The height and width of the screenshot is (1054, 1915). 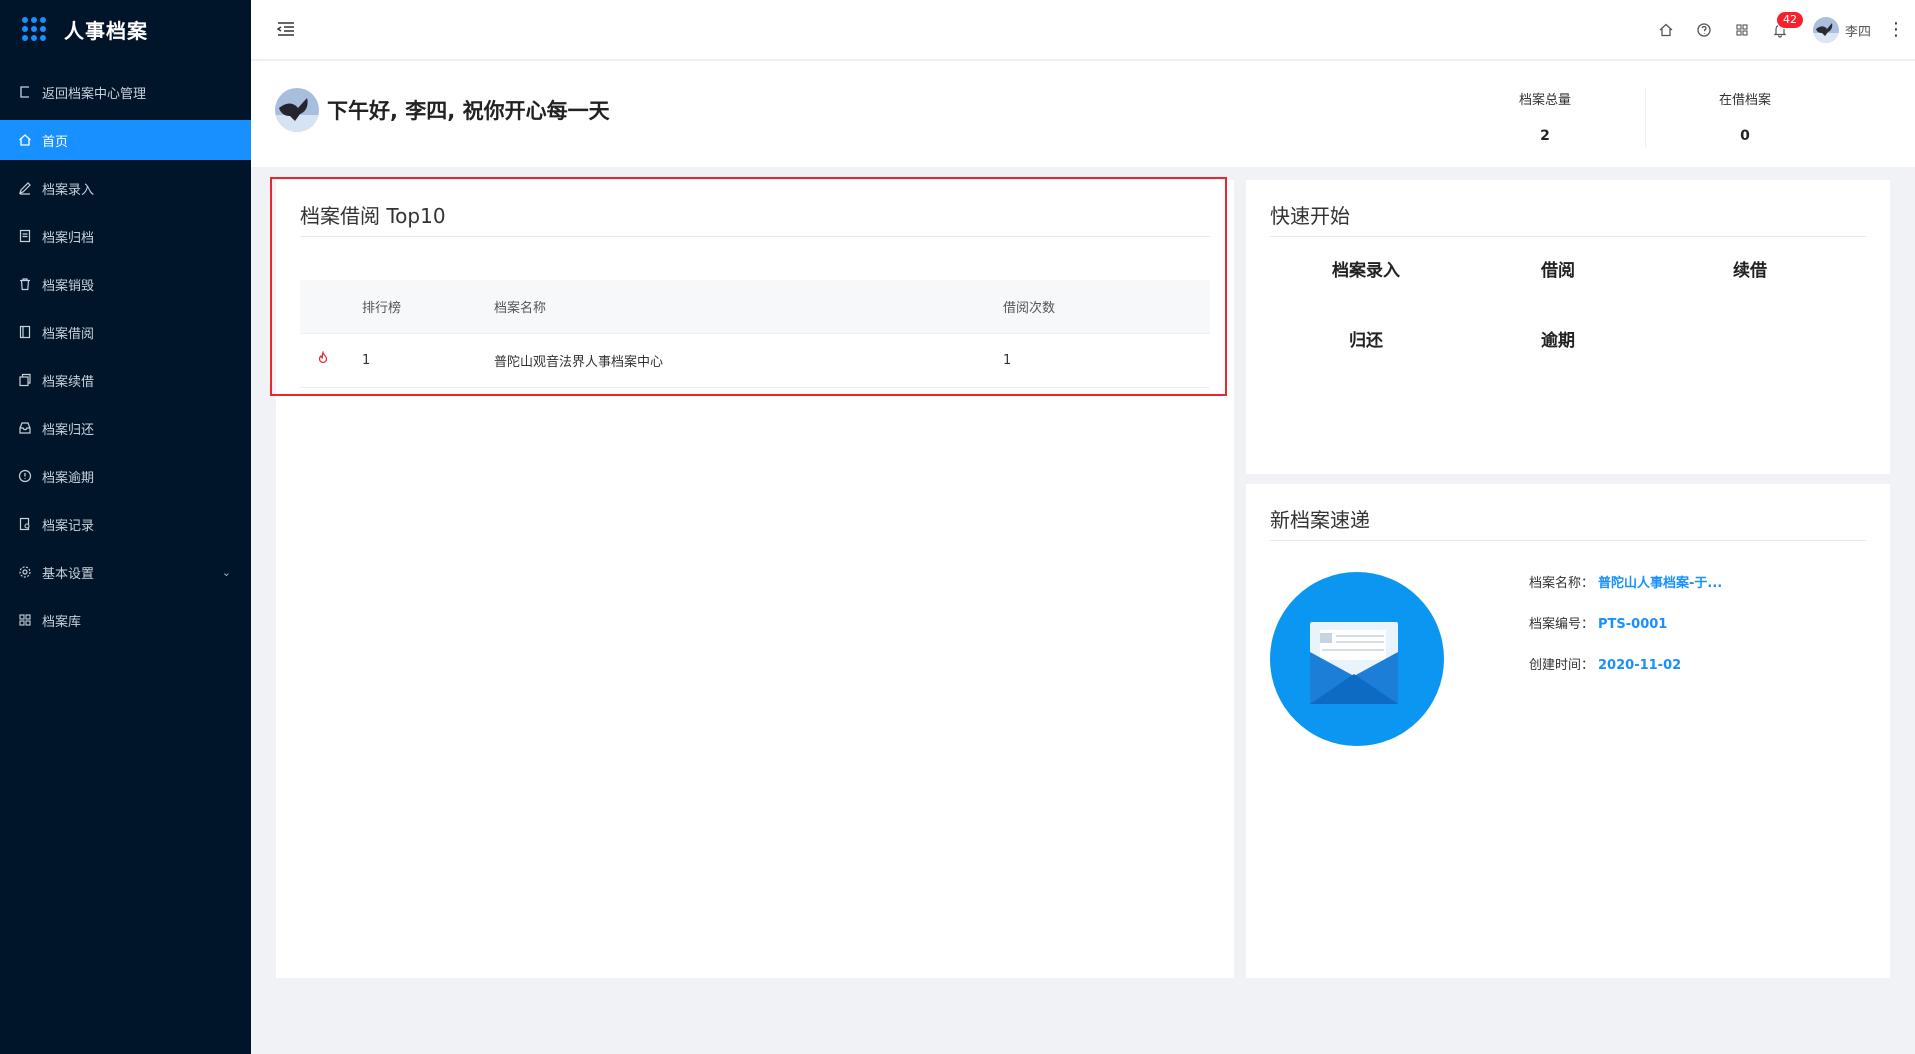 I want to click on sidebar-item-home: 首页, so click(x=125, y=140).